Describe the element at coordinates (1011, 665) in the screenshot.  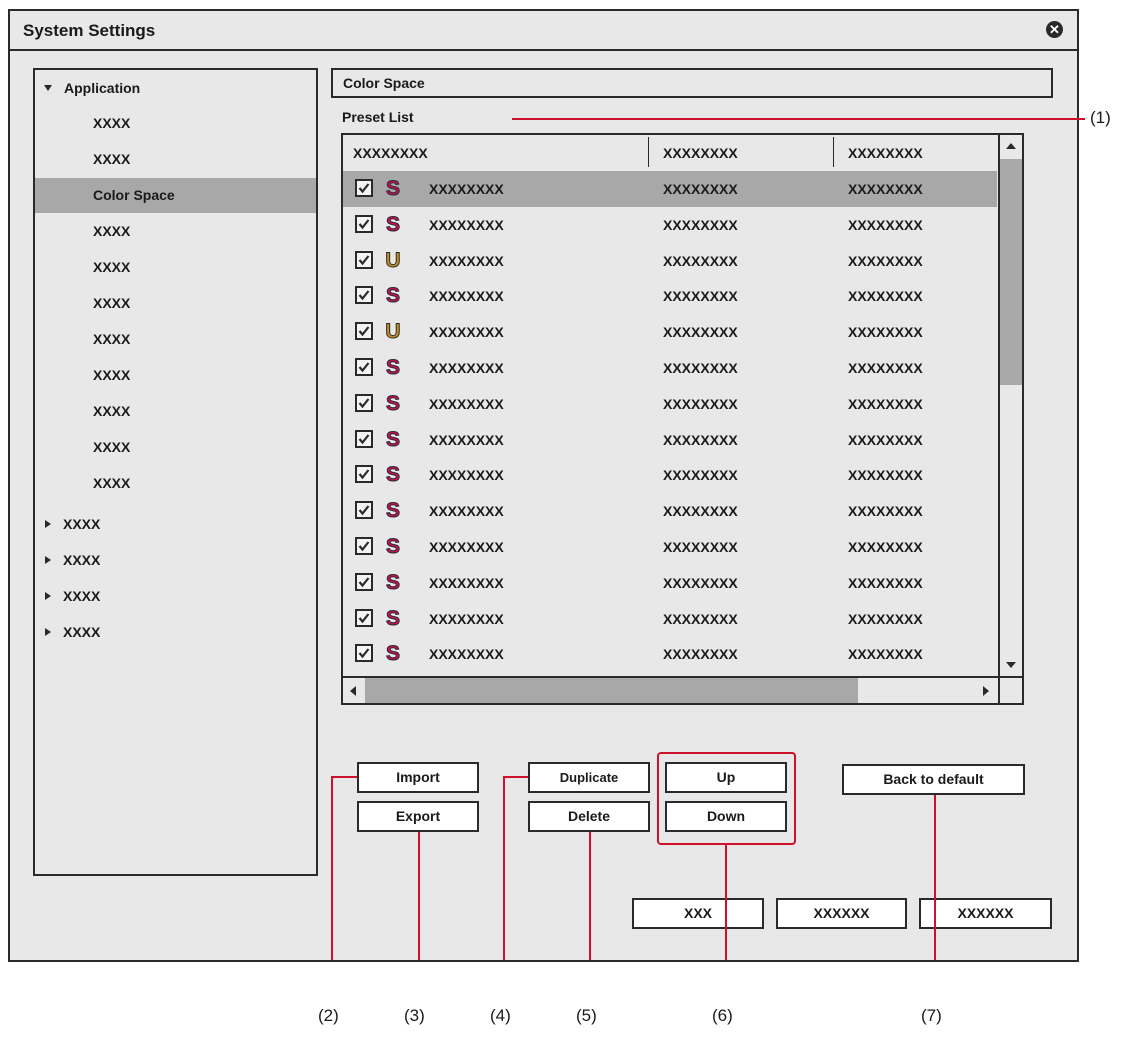
I see `scroll-down-icon` at that location.